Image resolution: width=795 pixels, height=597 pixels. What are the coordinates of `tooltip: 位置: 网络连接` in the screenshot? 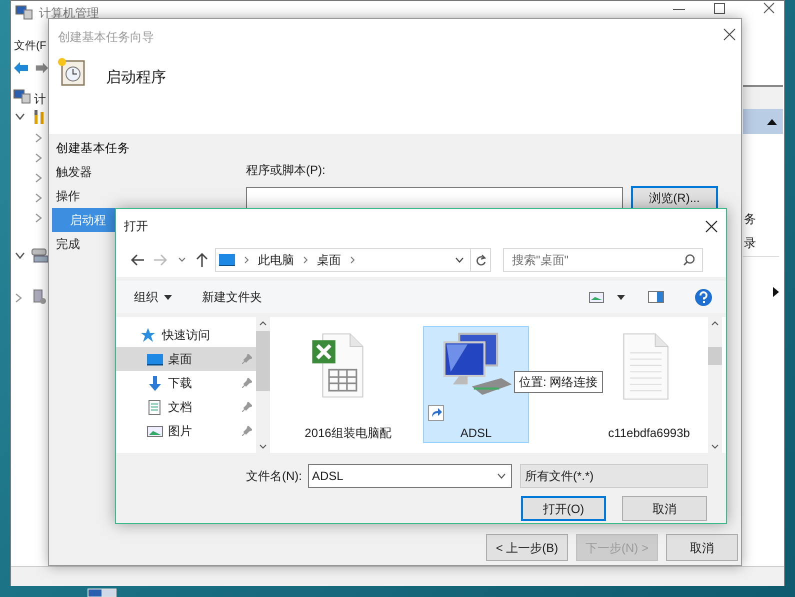 It's located at (558, 382).